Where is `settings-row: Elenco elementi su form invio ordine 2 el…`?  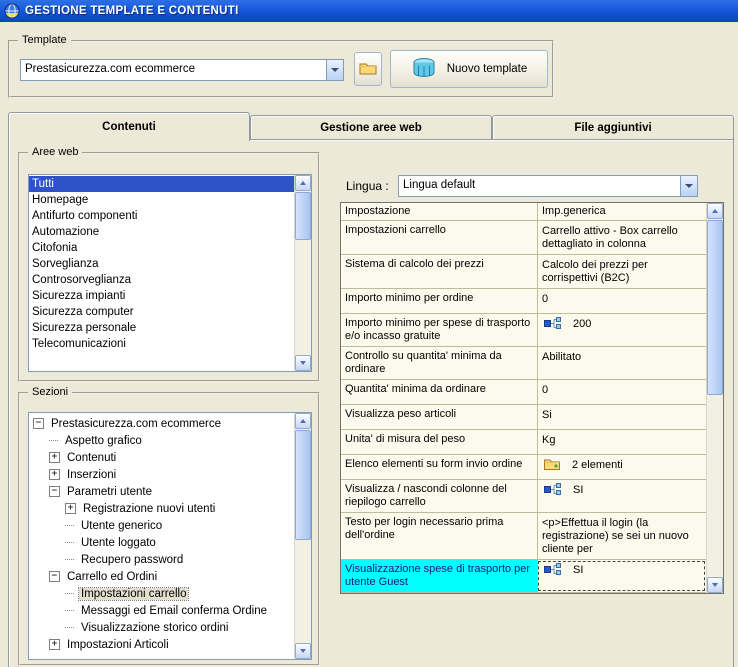 settings-row: Elenco elementi su form invio ordine 2 el… is located at coordinates (523, 467).